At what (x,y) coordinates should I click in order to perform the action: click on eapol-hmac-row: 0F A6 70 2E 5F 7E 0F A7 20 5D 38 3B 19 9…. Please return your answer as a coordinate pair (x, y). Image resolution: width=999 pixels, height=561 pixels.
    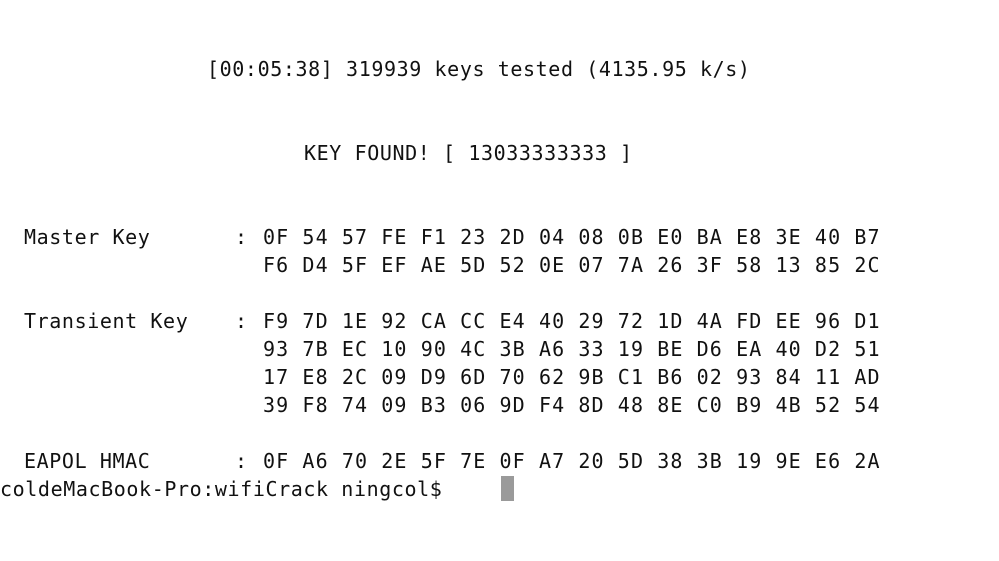
    Looking at the image, I should click on (572, 461).